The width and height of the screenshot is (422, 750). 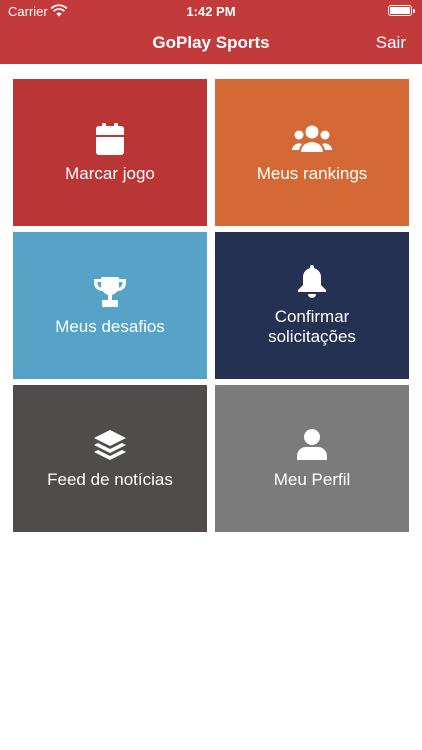 What do you see at coordinates (312, 336) in the screenshot?
I see `tile-label-line2: solicitações` at bounding box center [312, 336].